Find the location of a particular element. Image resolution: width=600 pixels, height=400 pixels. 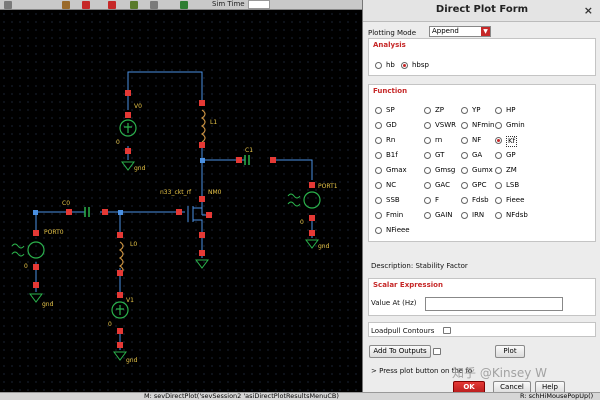

function-option-label: SSB is located at coordinates (393, 200).